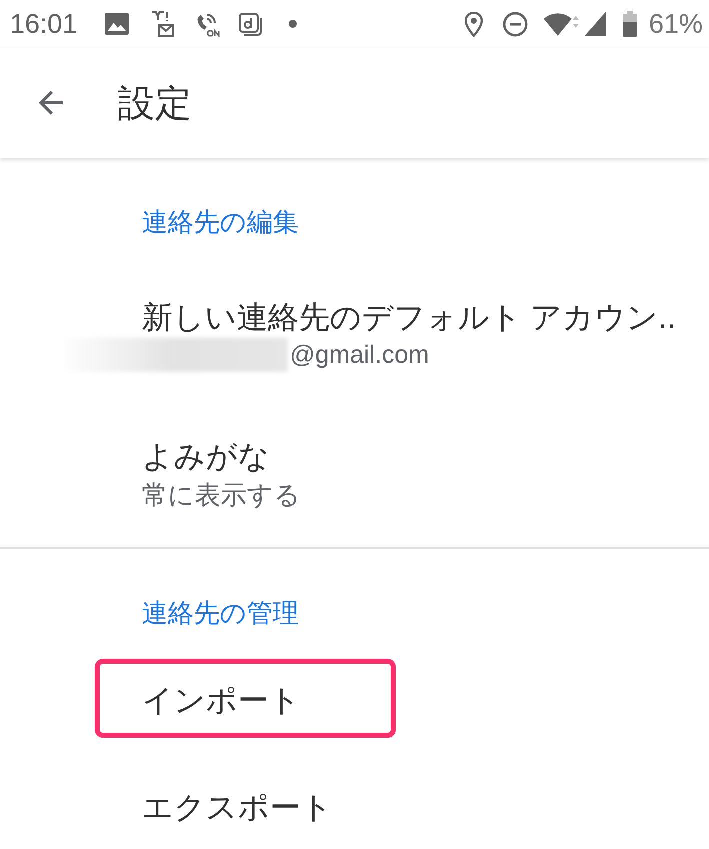 The width and height of the screenshot is (709, 849). What do you see at coordinates (360, 355) in the screenshot?
I see `setting-value: @gmail.com` at bounding box center [360, 355].